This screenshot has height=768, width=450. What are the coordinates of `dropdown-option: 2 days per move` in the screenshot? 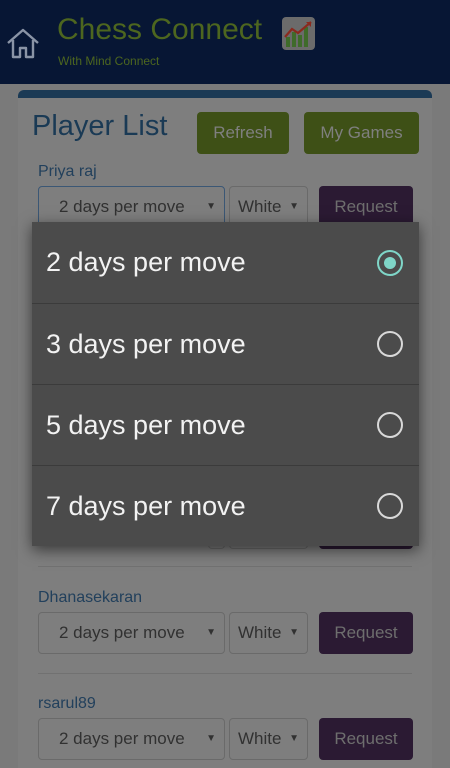 It's located at (225, 262).